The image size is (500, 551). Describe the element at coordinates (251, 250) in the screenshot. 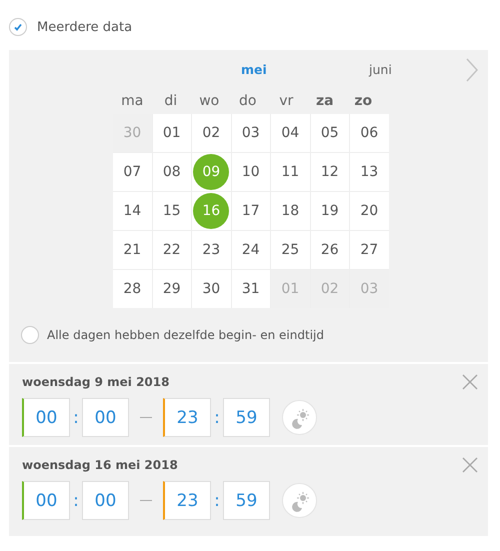

I see `day-cell: 24` at that location.